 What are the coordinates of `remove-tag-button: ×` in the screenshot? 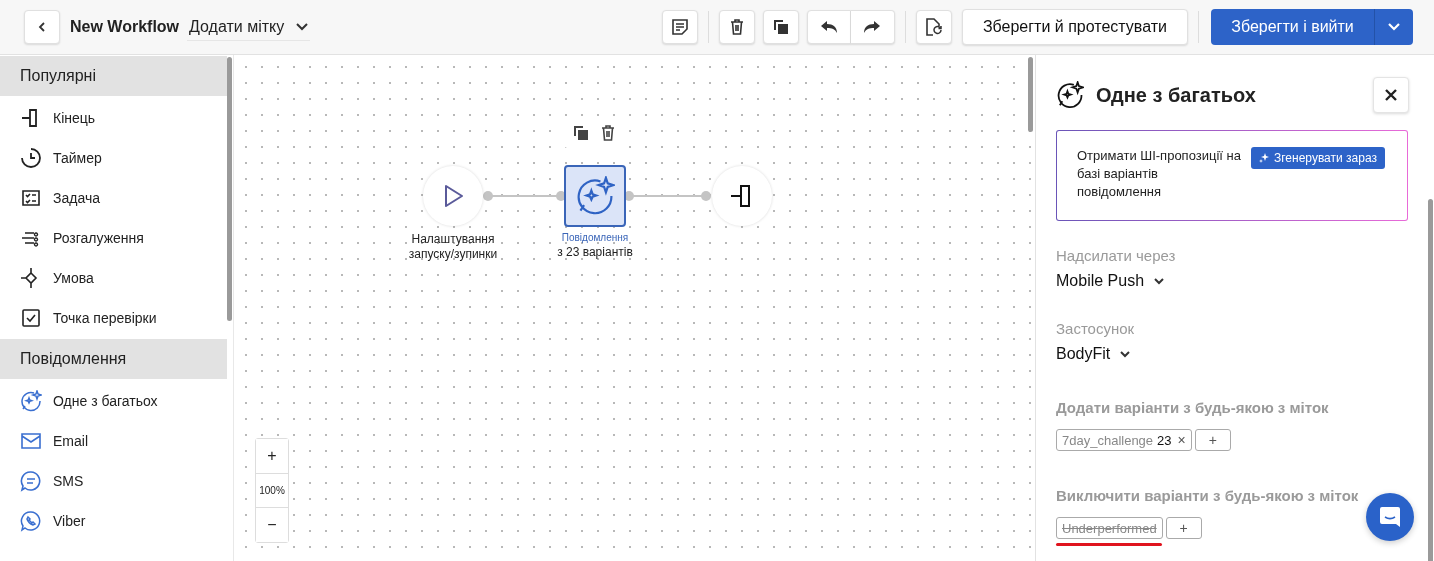 It's located at (1180, 440).